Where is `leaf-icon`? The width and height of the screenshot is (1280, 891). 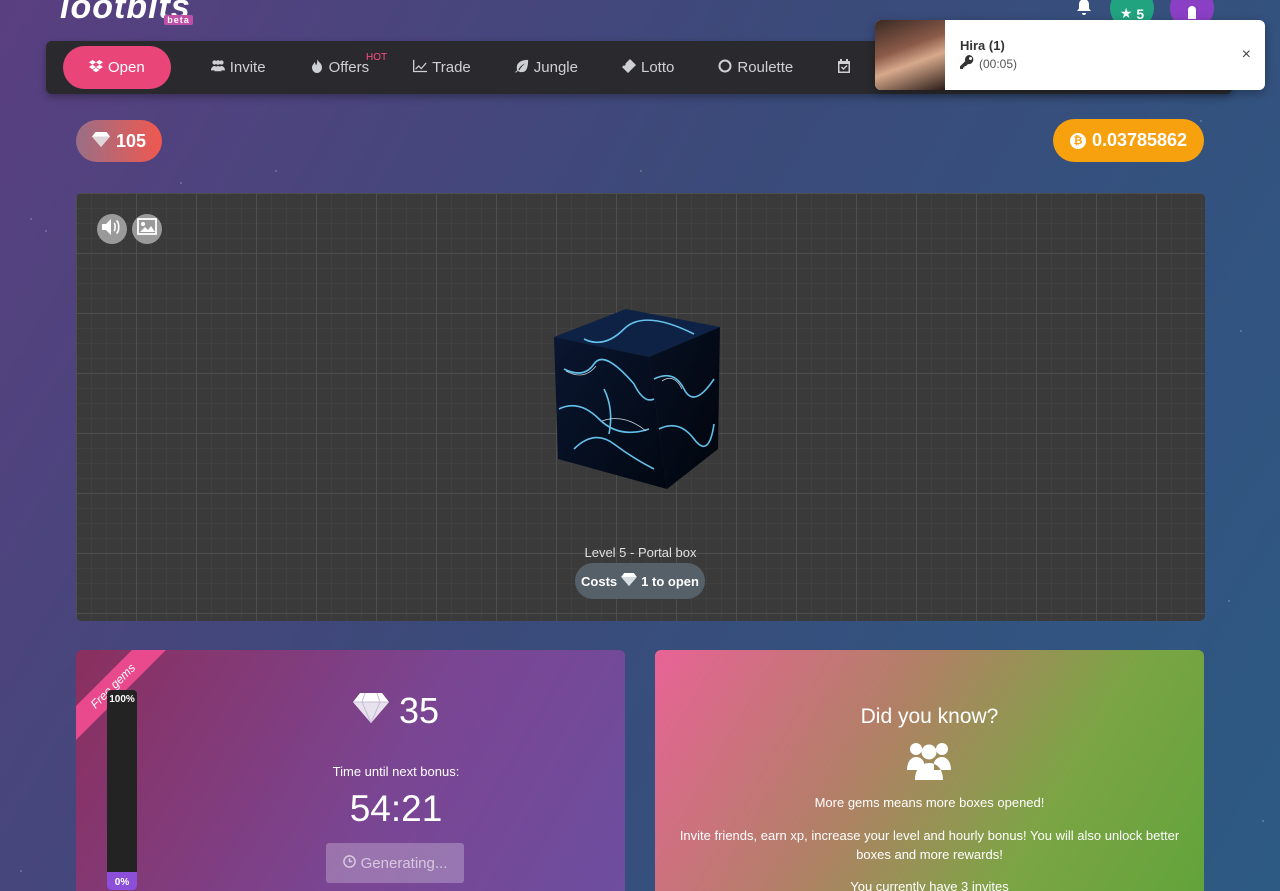 leaf-icon is located at coordinates (521, 68).